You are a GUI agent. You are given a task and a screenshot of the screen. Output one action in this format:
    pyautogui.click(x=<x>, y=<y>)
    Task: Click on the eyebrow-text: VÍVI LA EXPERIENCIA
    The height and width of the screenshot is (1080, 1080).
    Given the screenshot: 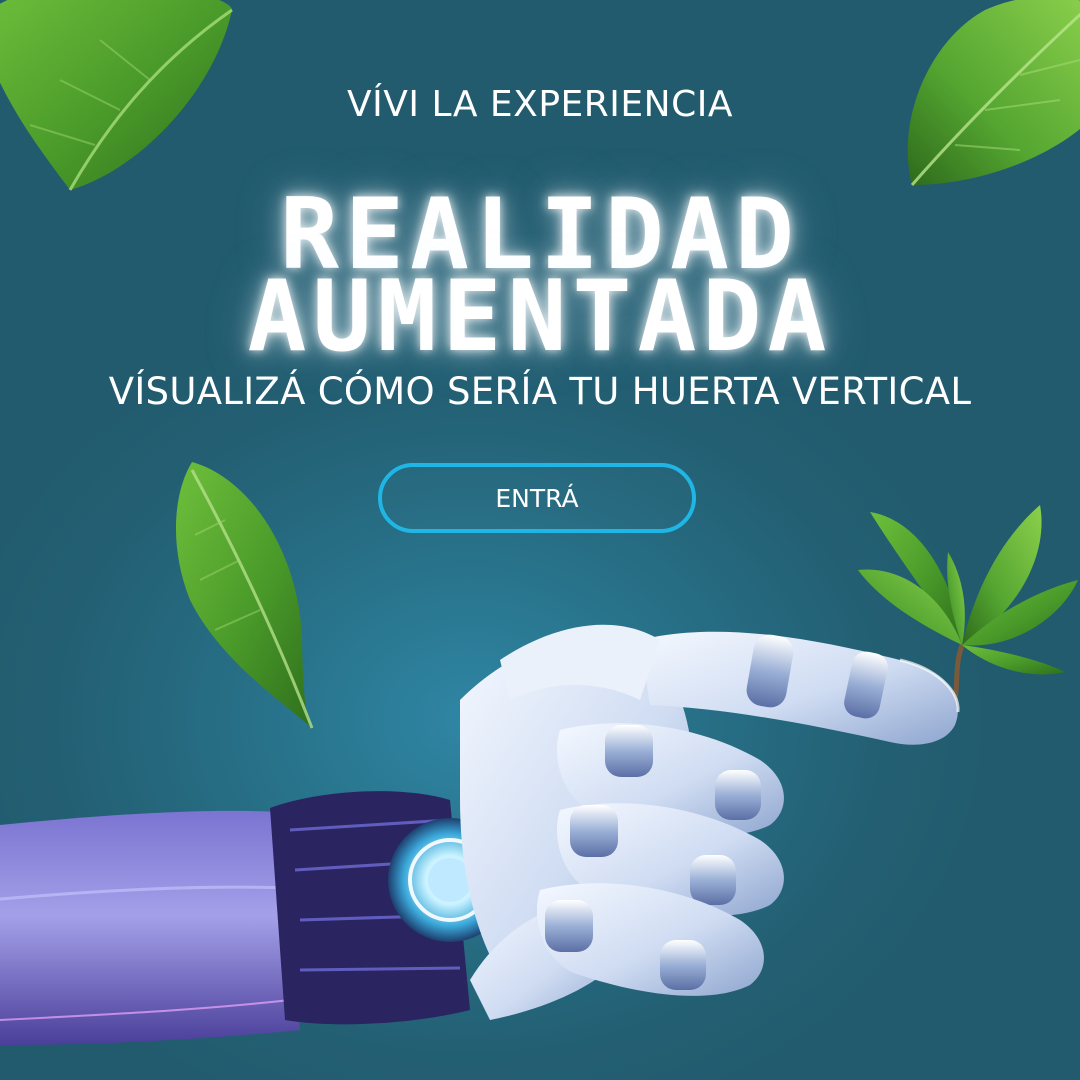 What is the action you would take?
    pyautogui.click(x=540, y=104)
    